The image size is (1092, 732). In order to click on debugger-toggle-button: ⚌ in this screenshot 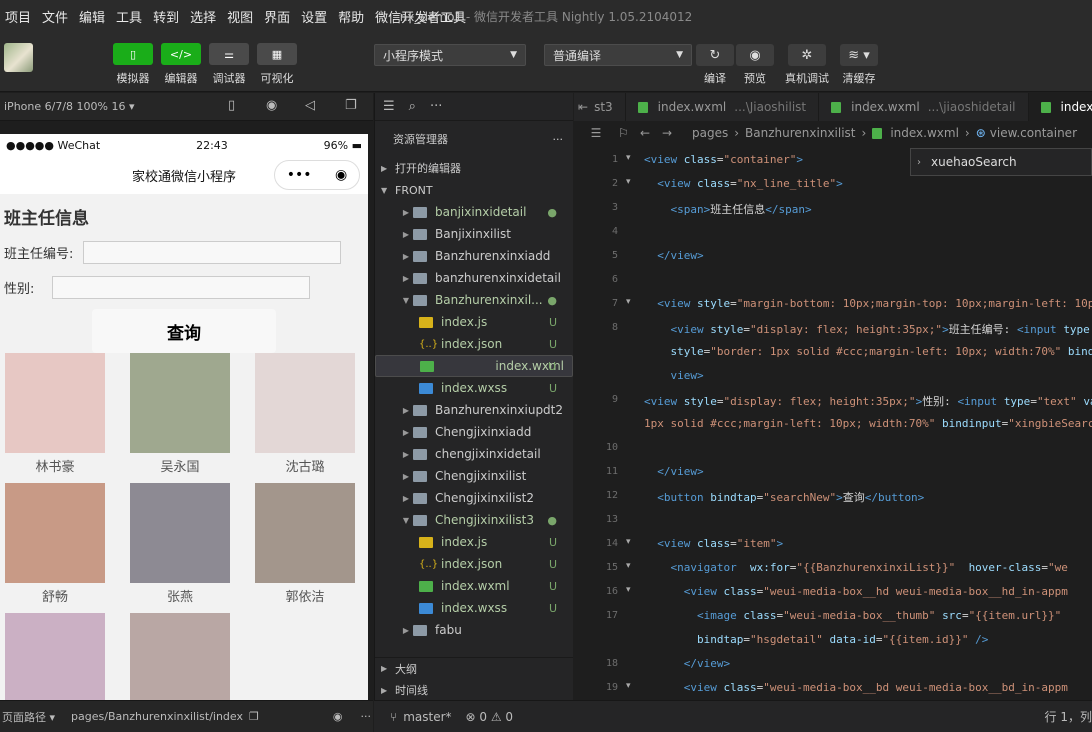, I will do `click(229, 54)`.